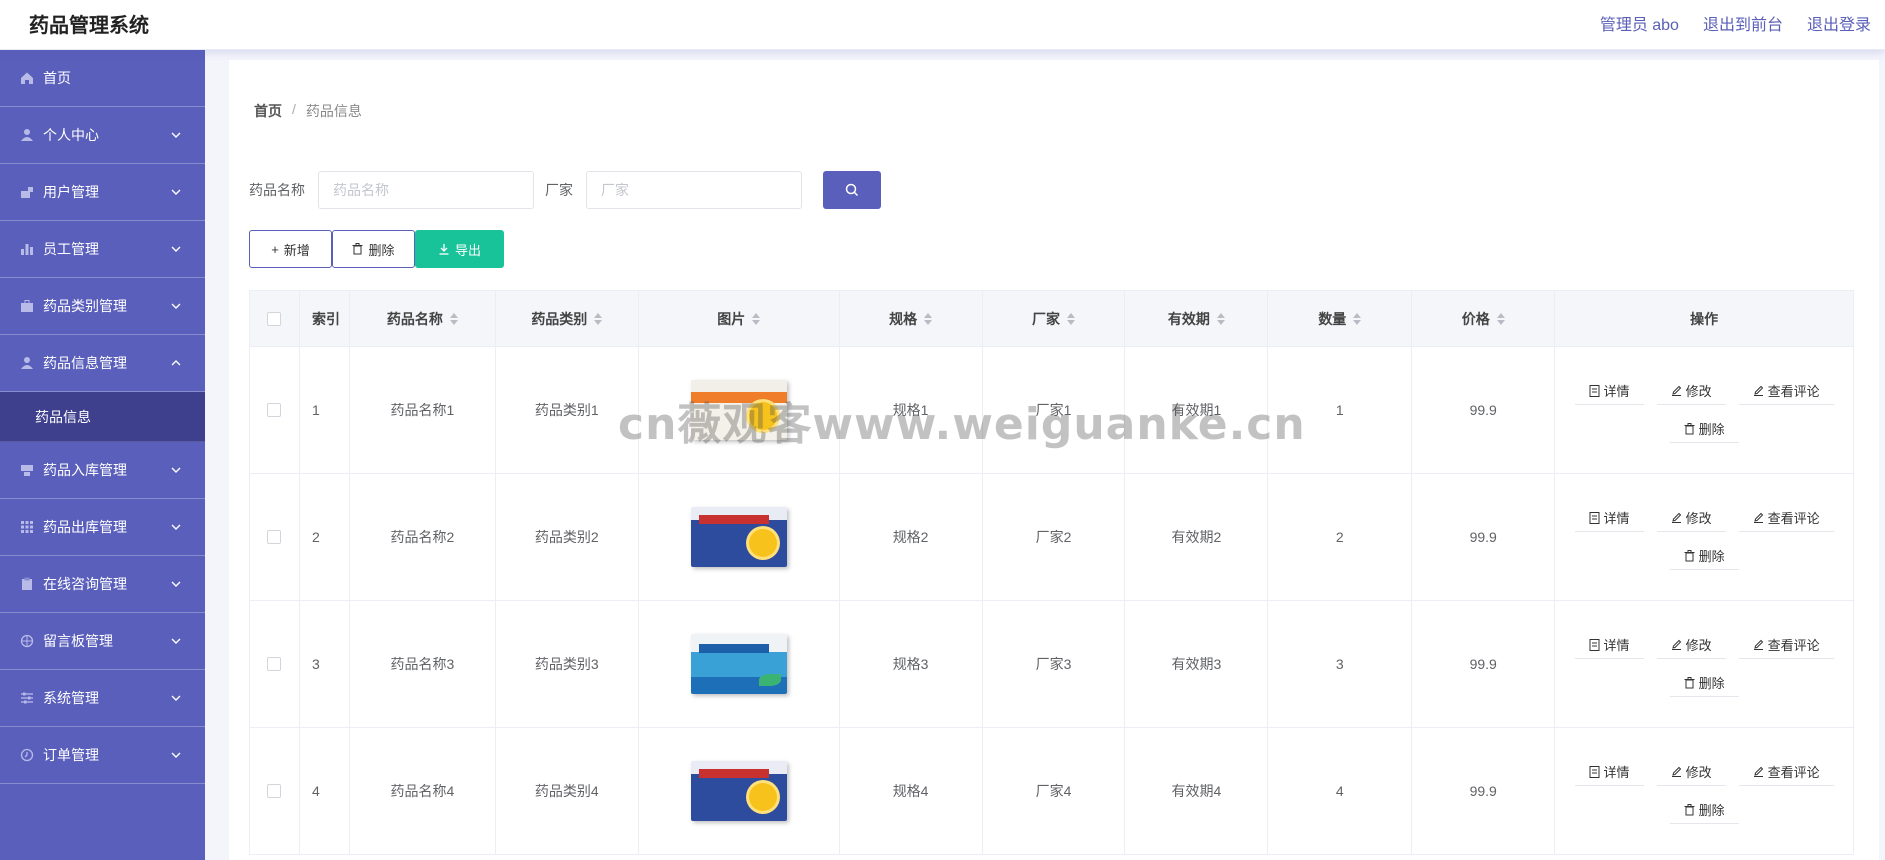 The width and height of the screenshot is (1885, 860). What do you see at coordinates (739, 319) in the screenshot?
I see `column-header: 图片` at bounding box center [739, 319].